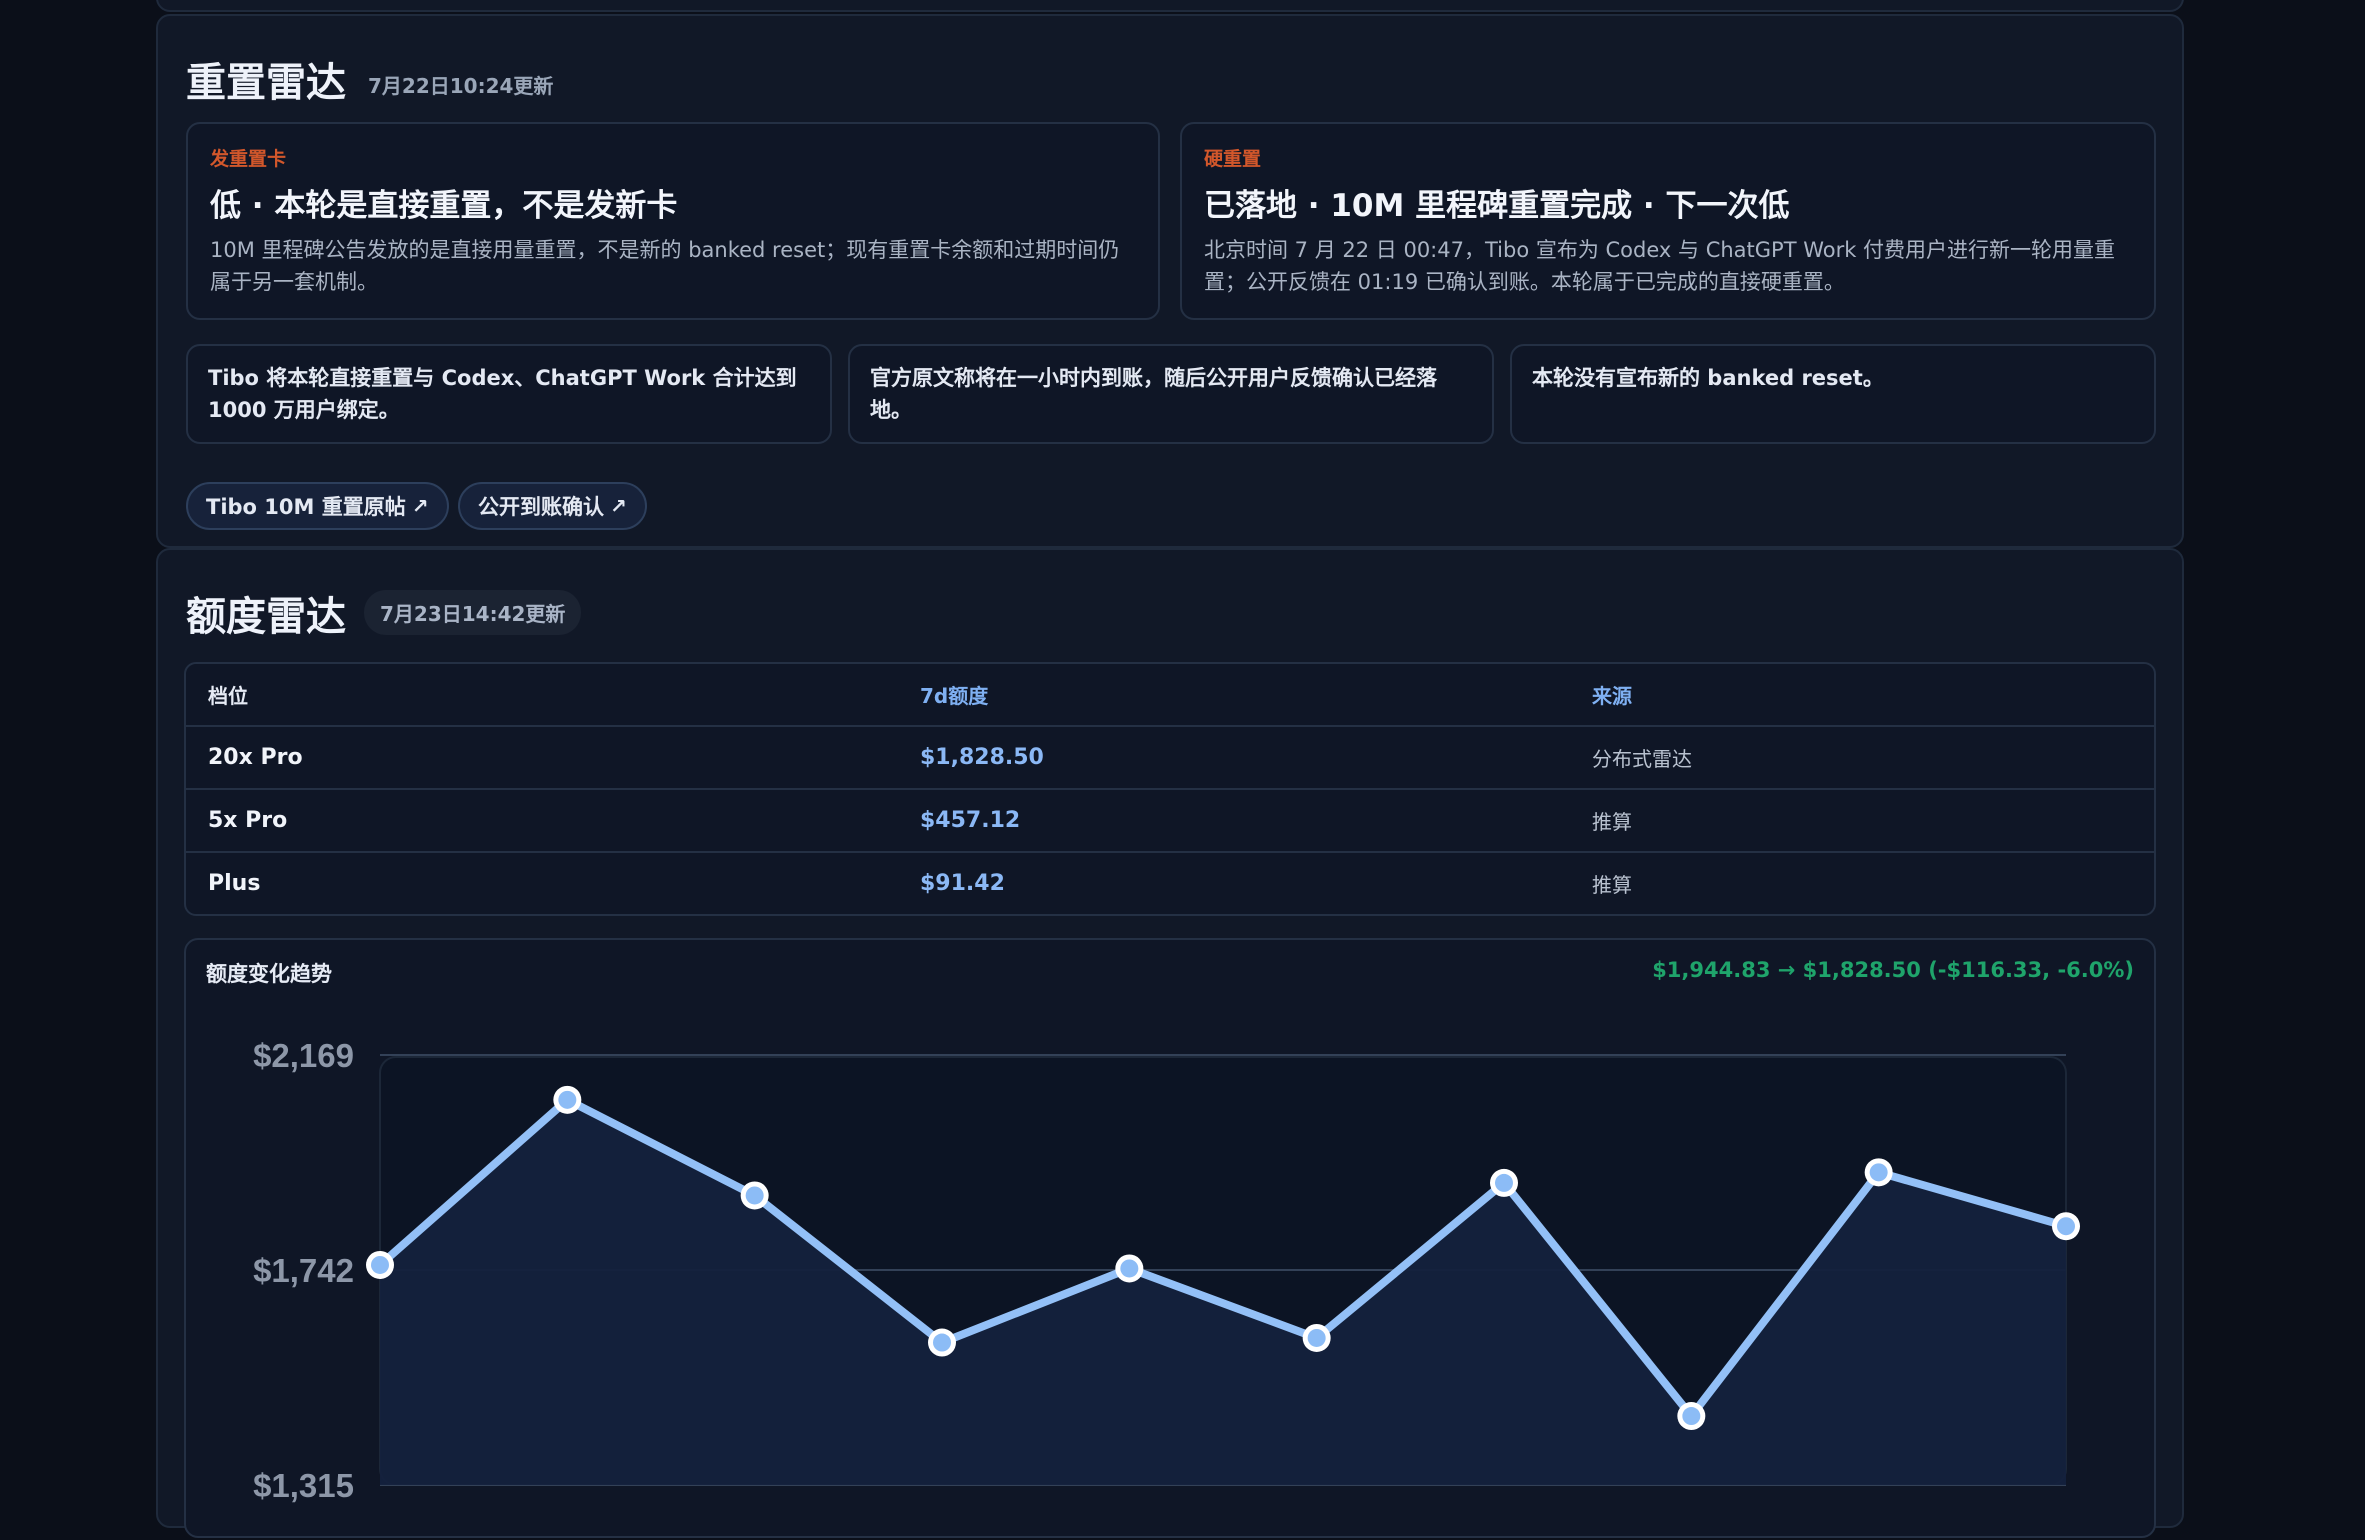 This screenshot has width=2365, height=1540. Describe the element at coordinates (1233, 159) in the screenshot. I see `card-kicker: 硬重置` at that location.